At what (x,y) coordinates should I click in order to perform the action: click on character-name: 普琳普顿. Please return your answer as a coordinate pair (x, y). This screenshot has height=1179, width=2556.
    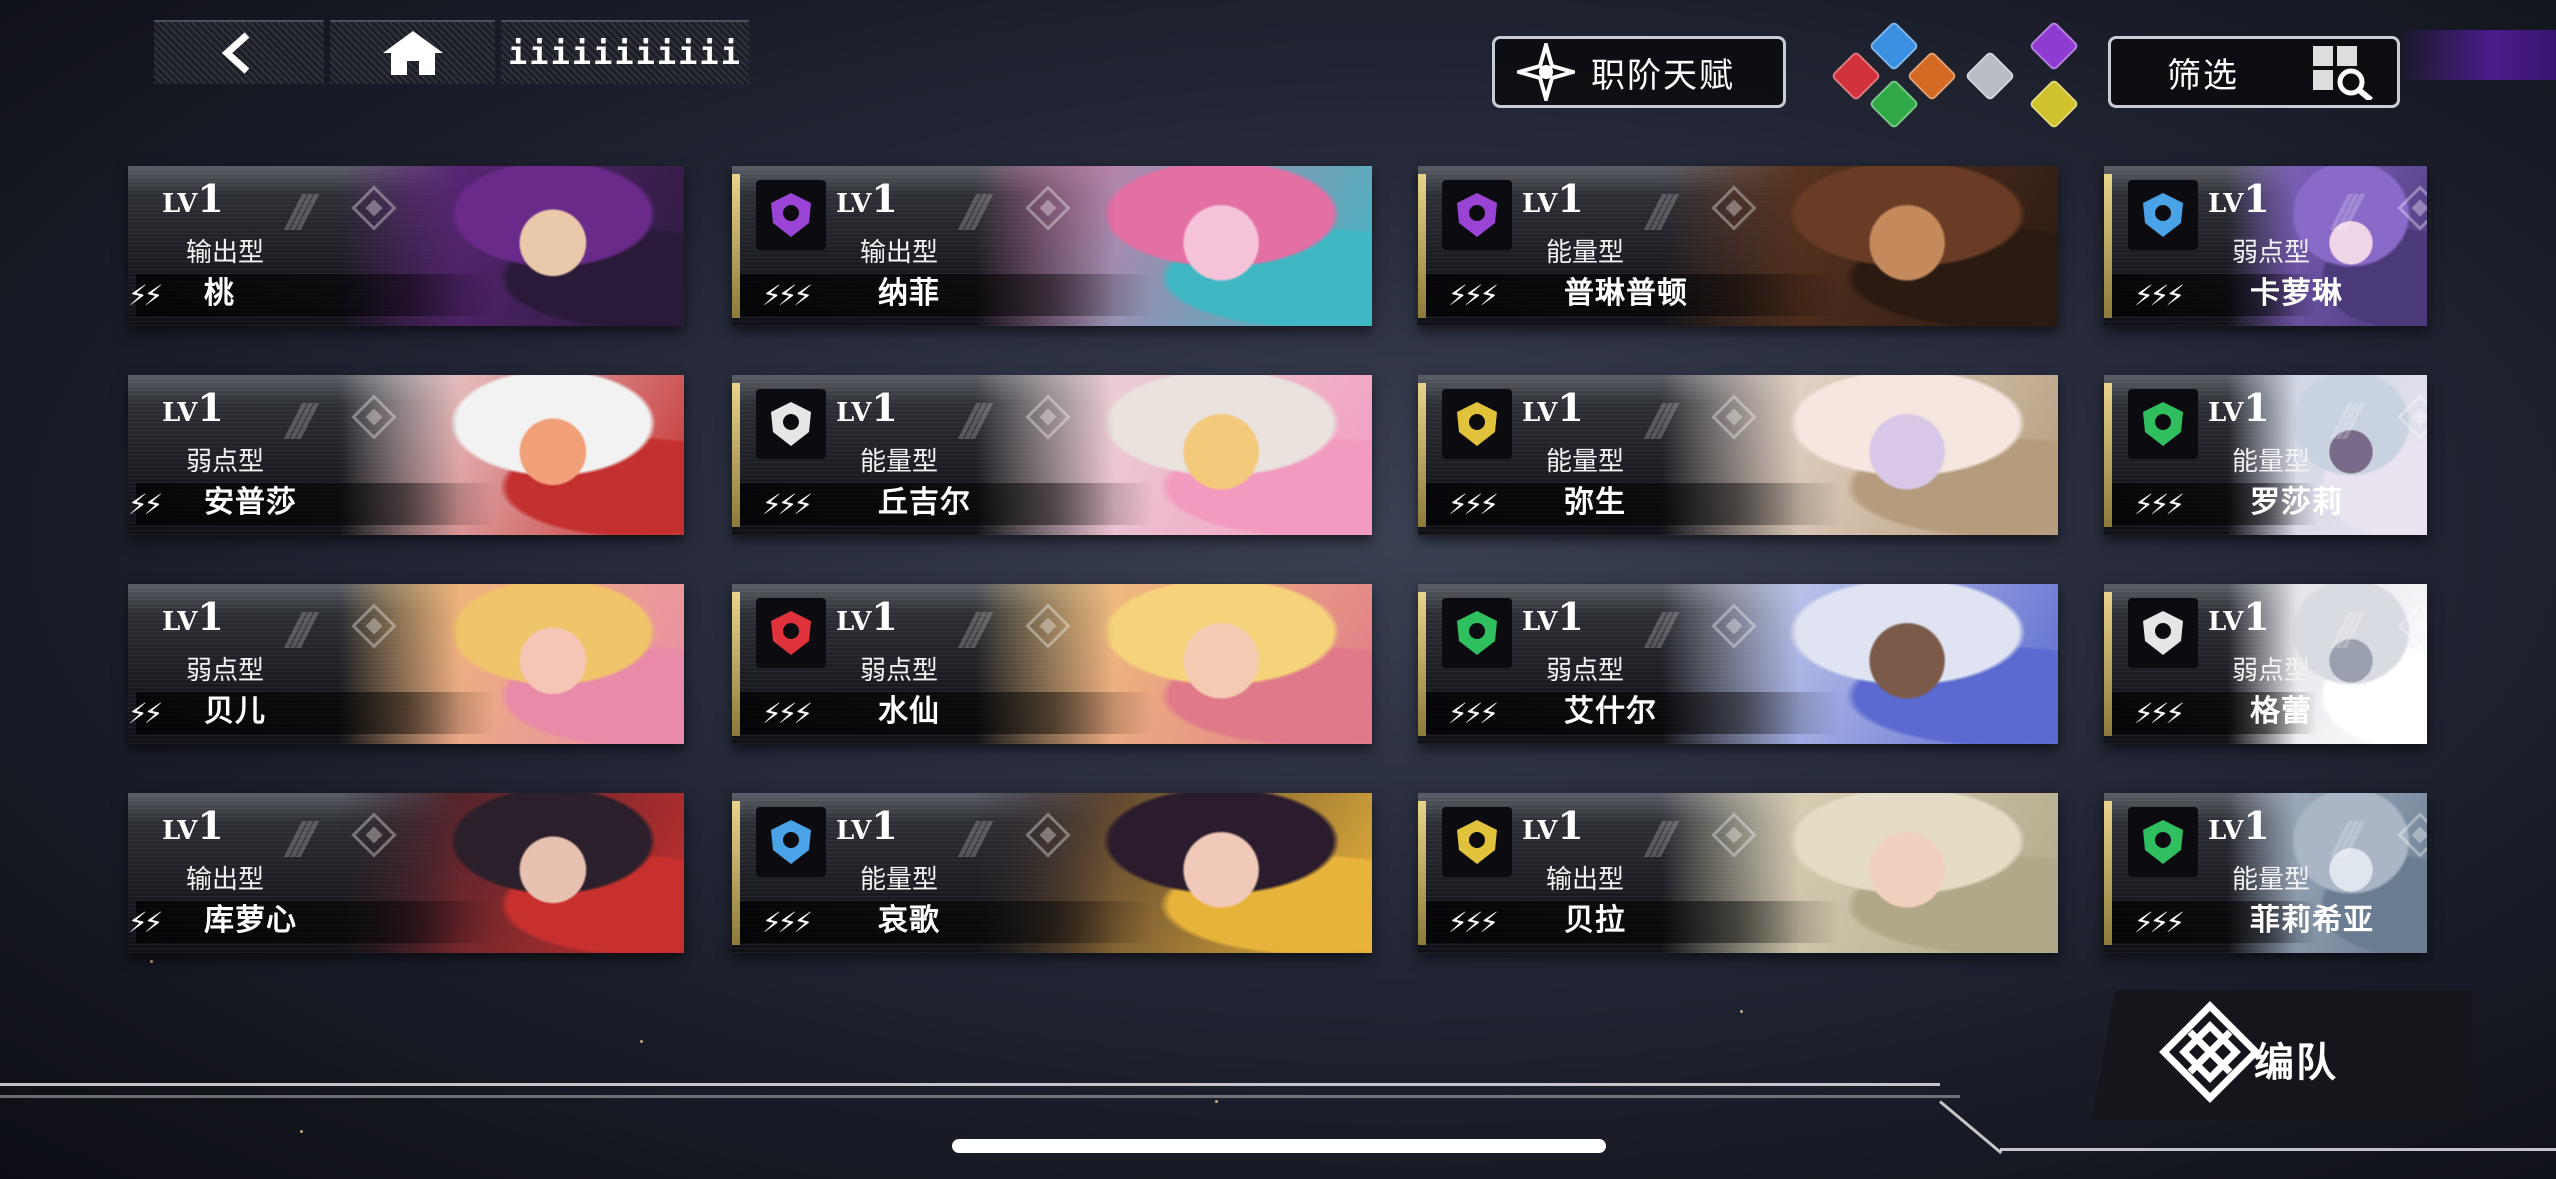
    Looking at the image, I should click on (1626, 293).